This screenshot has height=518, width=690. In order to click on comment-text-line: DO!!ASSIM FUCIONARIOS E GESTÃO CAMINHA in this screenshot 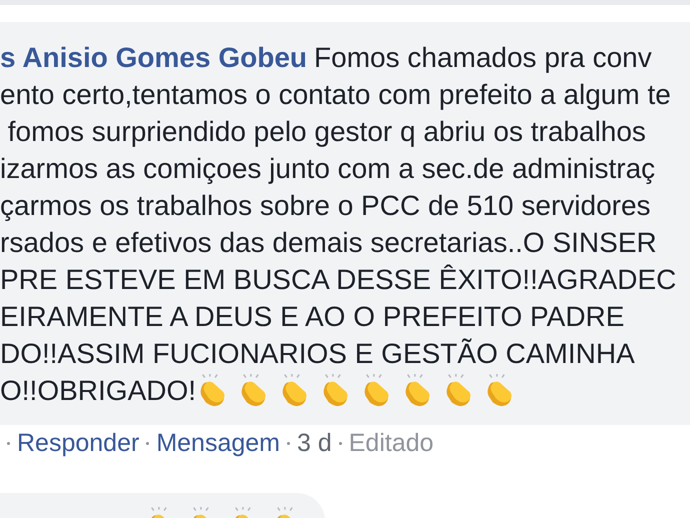, I will do `click(317, 354)`.